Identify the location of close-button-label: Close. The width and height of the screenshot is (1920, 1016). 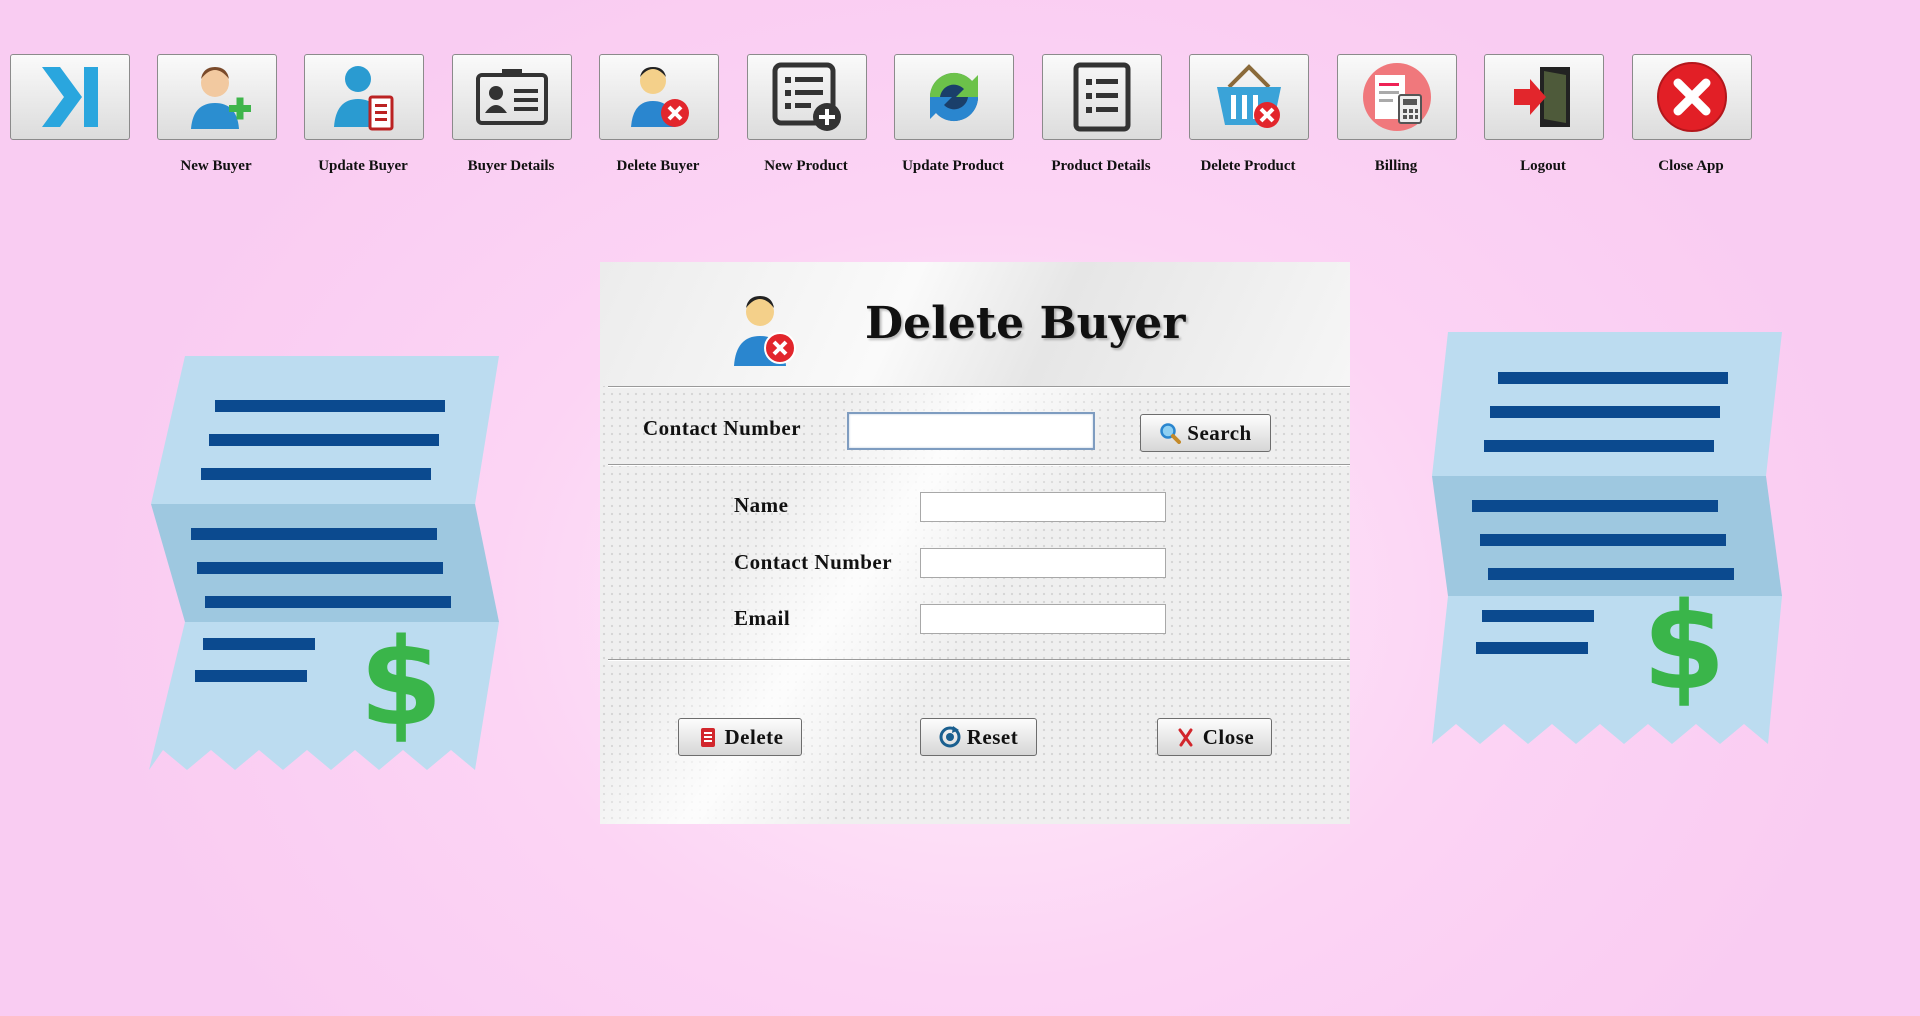
(1228, 736).